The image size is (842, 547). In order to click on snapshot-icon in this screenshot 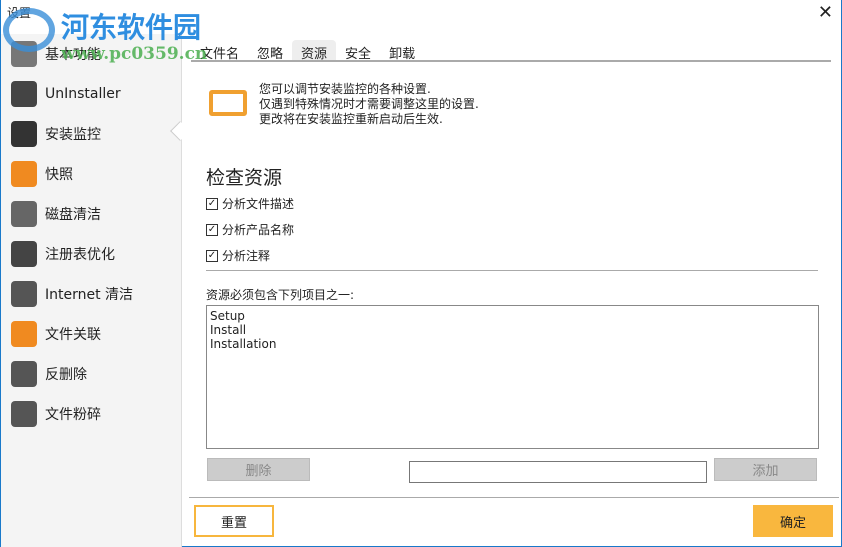, I will do `click(24, 174)`.